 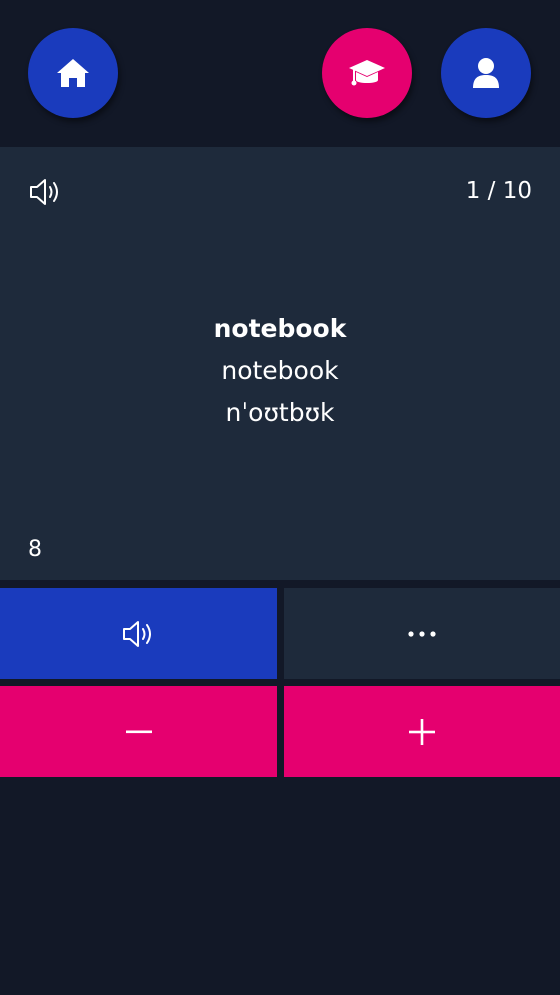 I want to click on graduation-cap-icon, so click(x=367, y=73).